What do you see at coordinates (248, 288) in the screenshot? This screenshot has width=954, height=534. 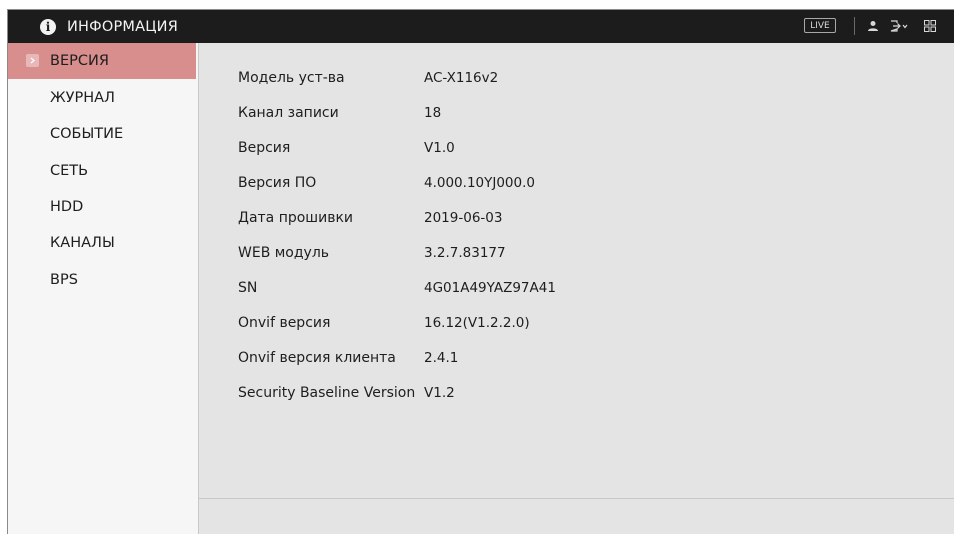 I see `info-label: SN` at bounding box center [248, 288].